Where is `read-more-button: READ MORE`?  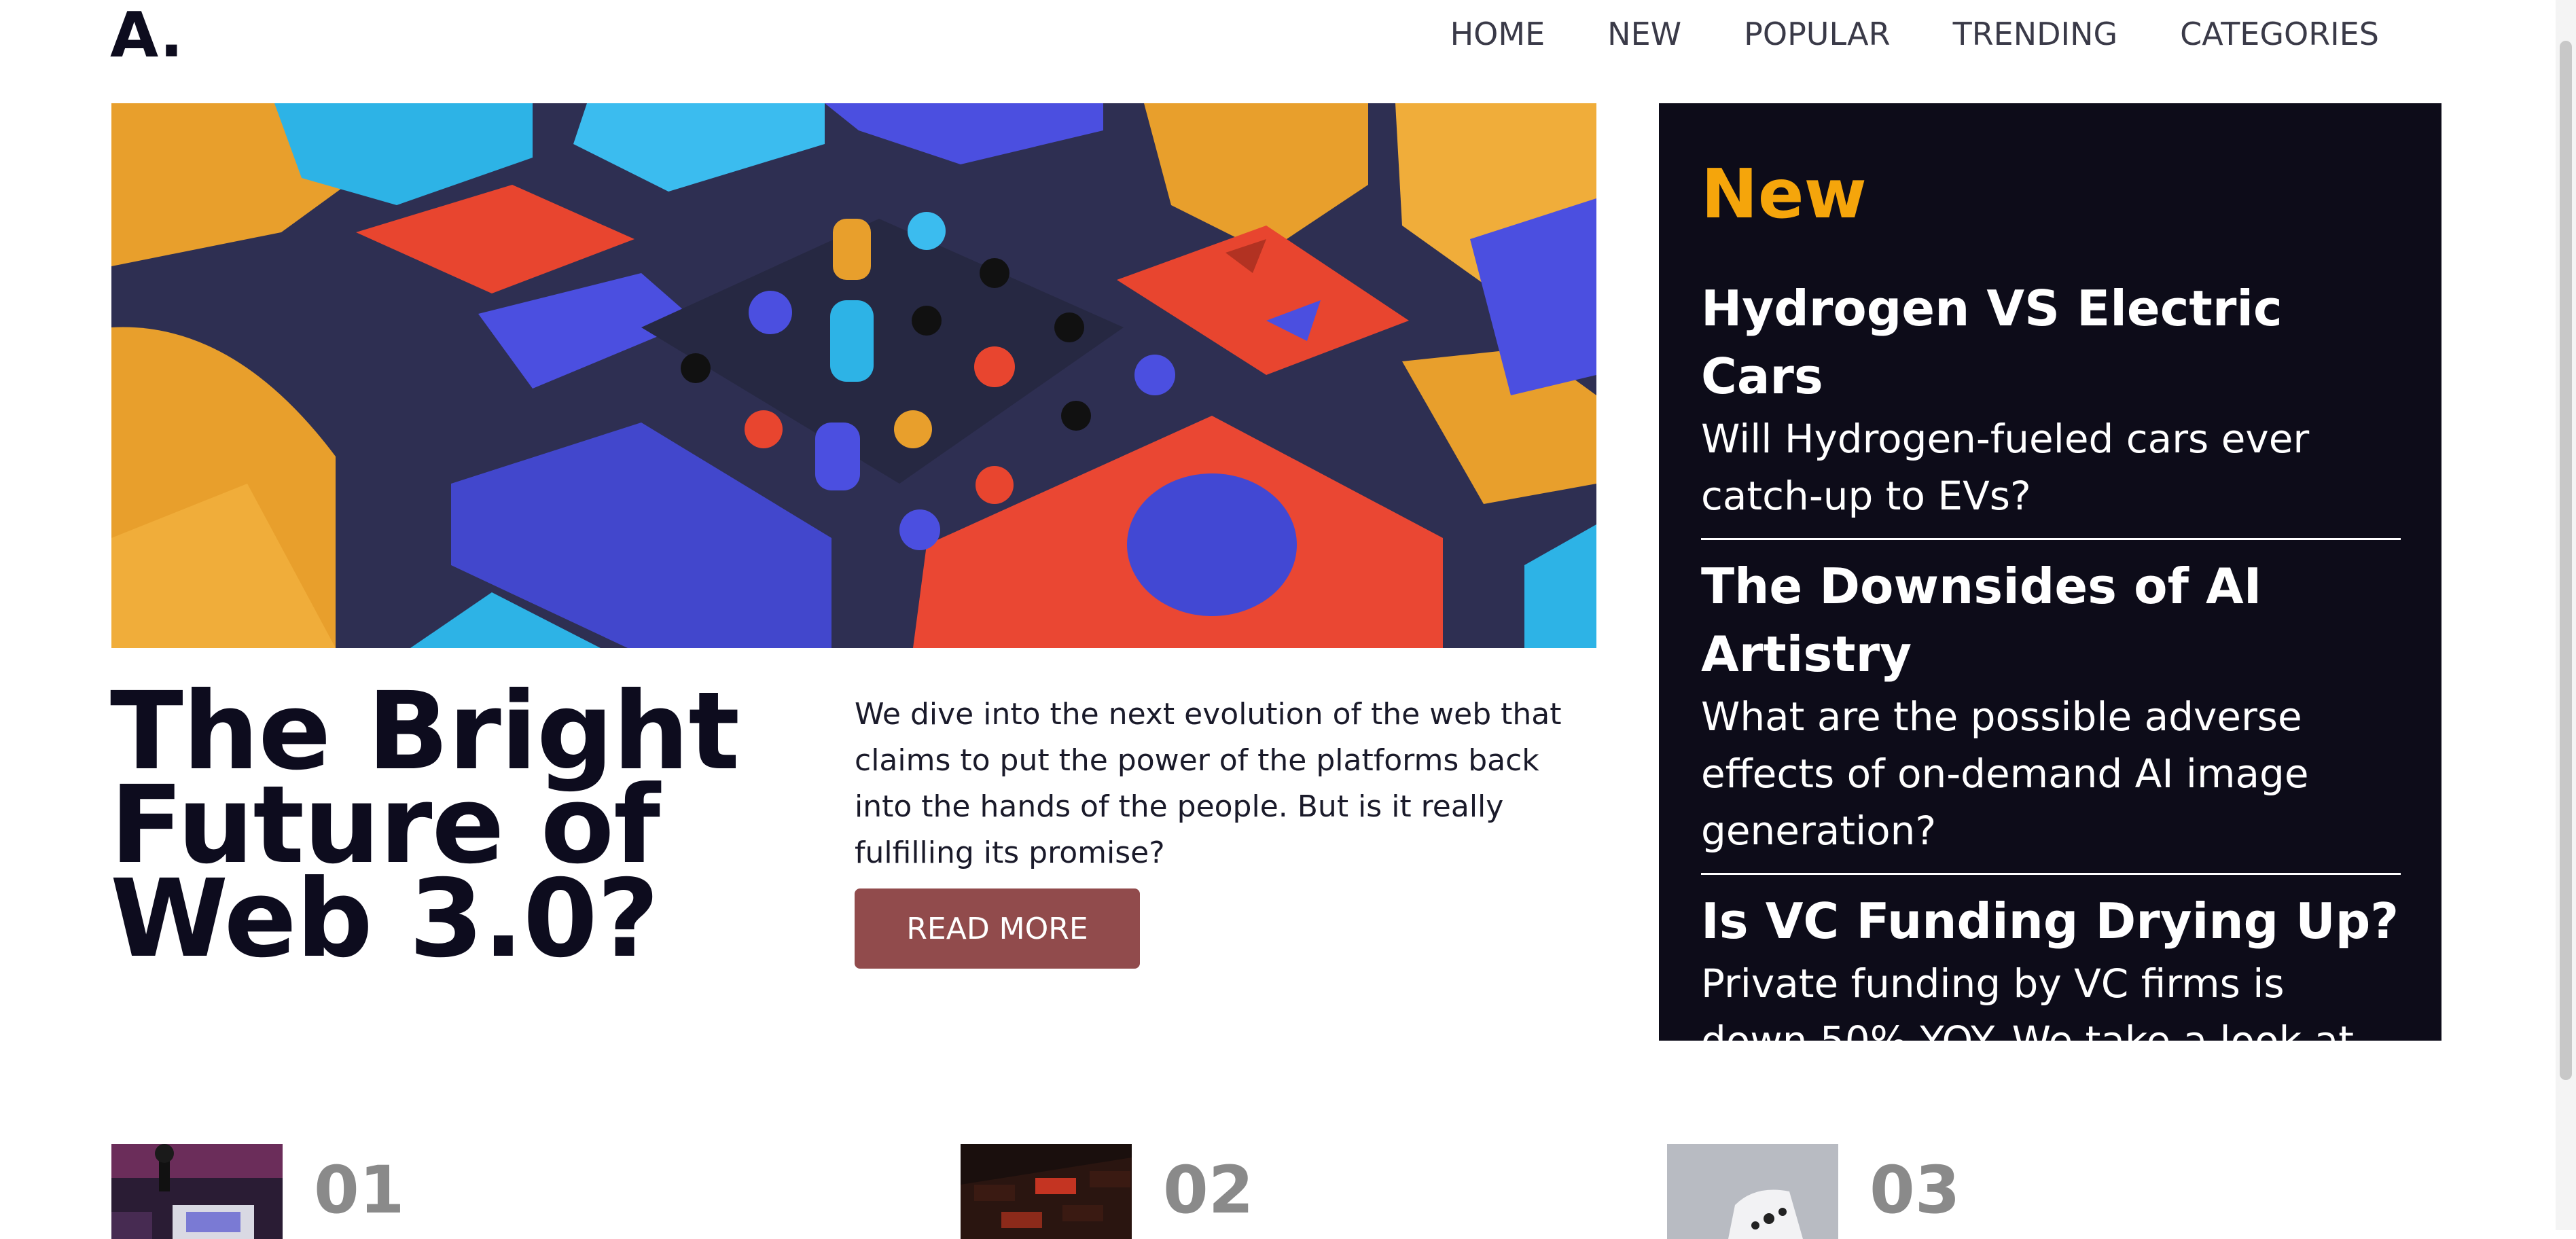 read-more-button: READ MORE is located at coordinates (997, 928).